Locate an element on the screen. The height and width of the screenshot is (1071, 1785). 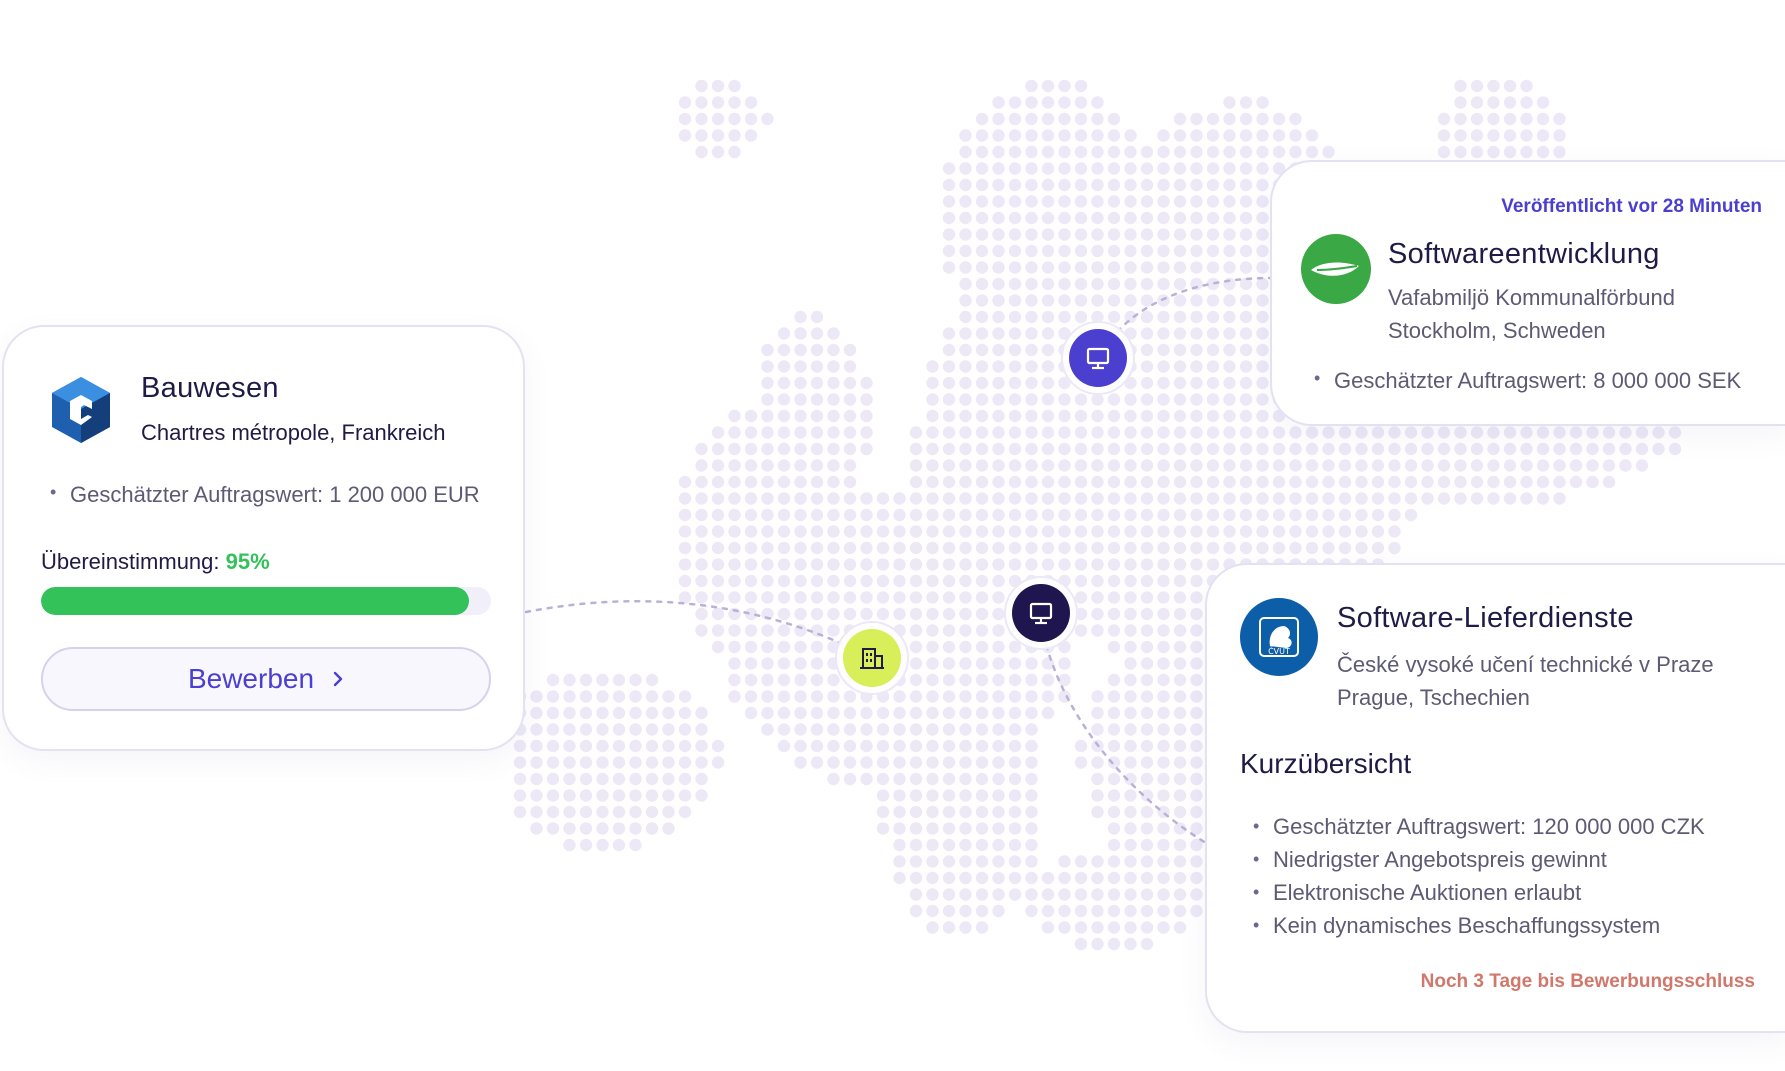
map-pin-prague is located at coordinates (1041, 613).